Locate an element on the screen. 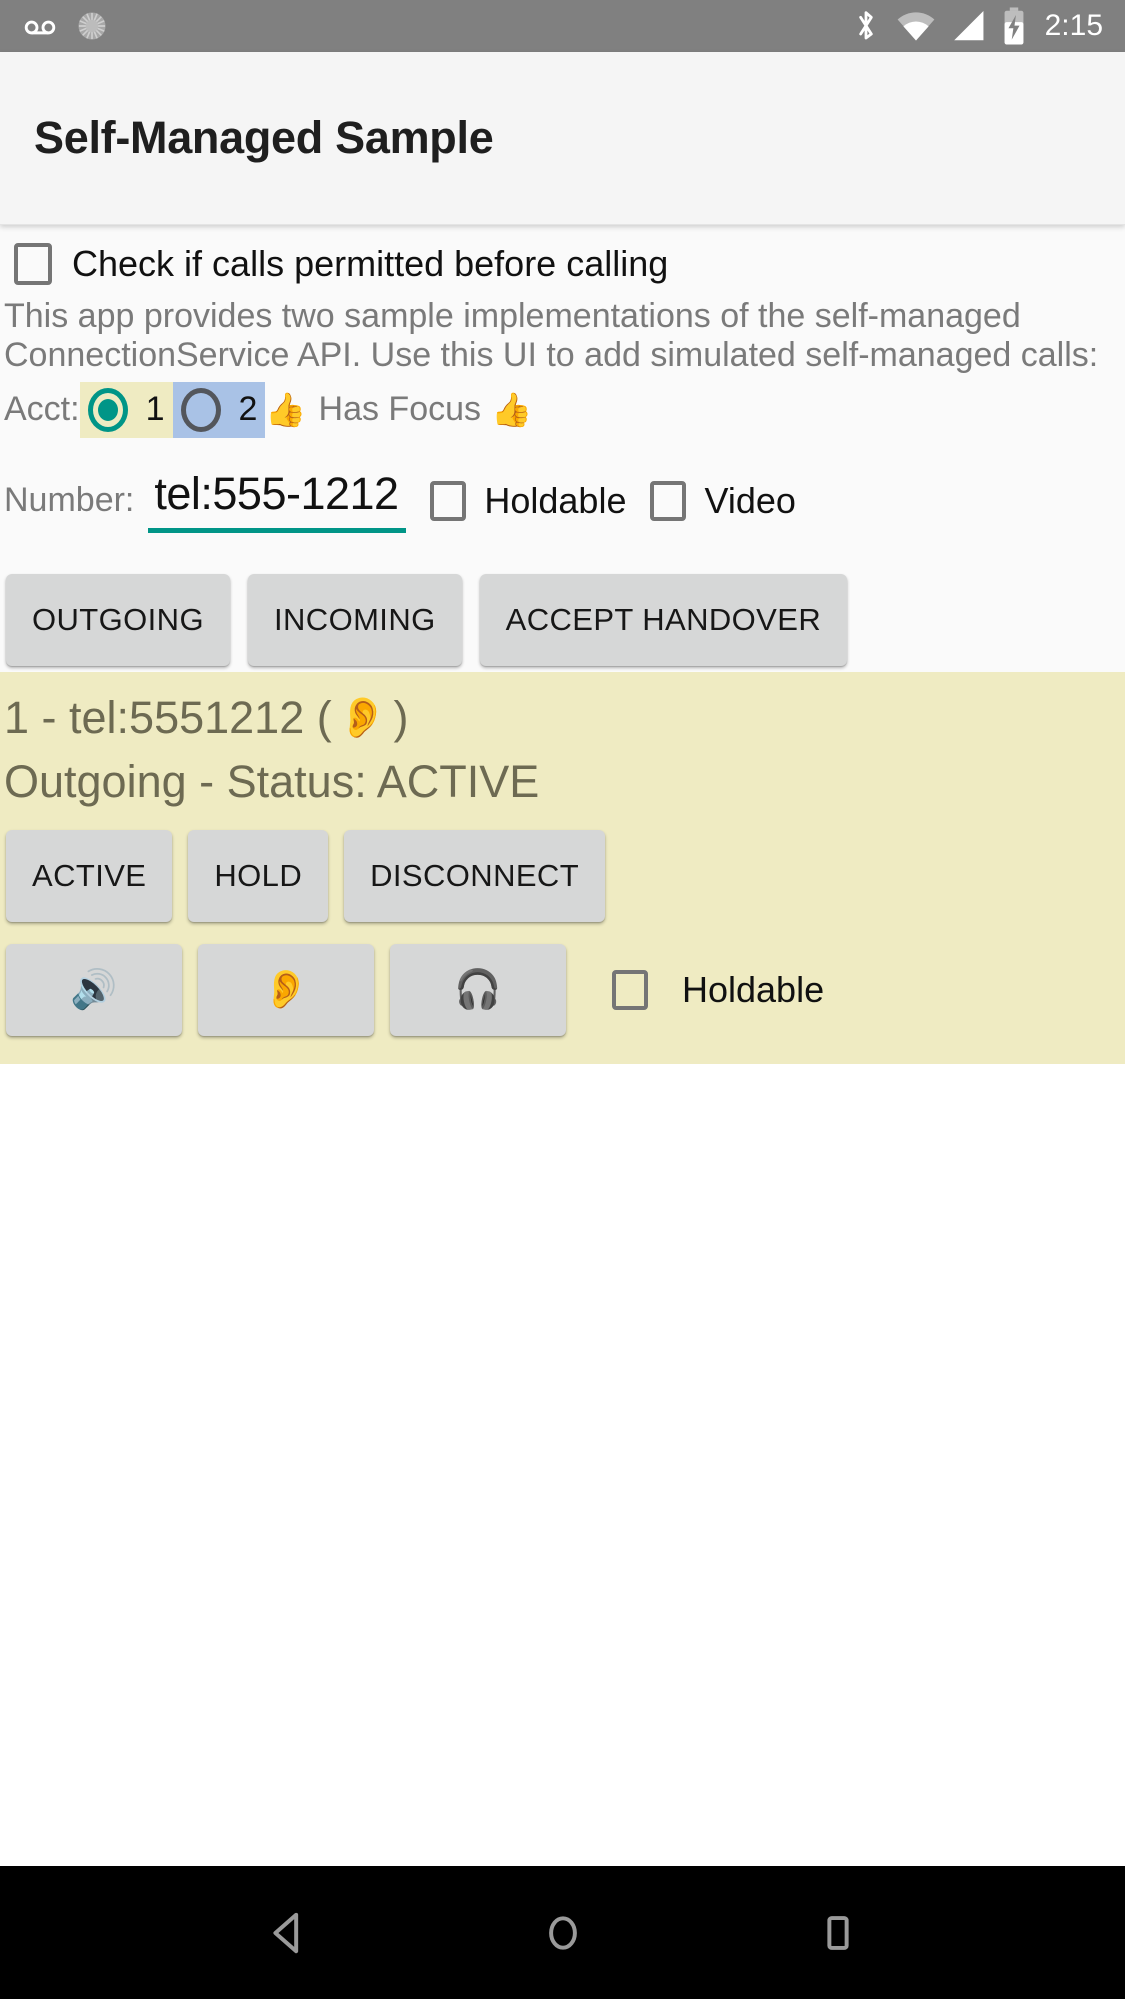 This screenshot has width=1125, height=1999. permission-checkbox is located at coordinates (33, 264).